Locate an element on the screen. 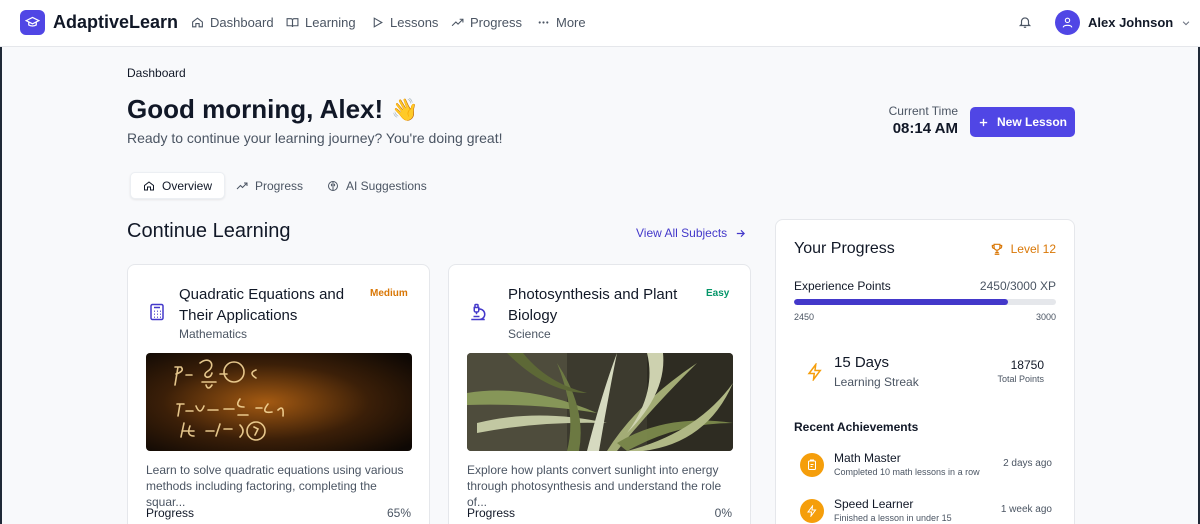 This screenshot has height=524, width=1200. graduation-cap-icon is located at coordinates (32, 22).